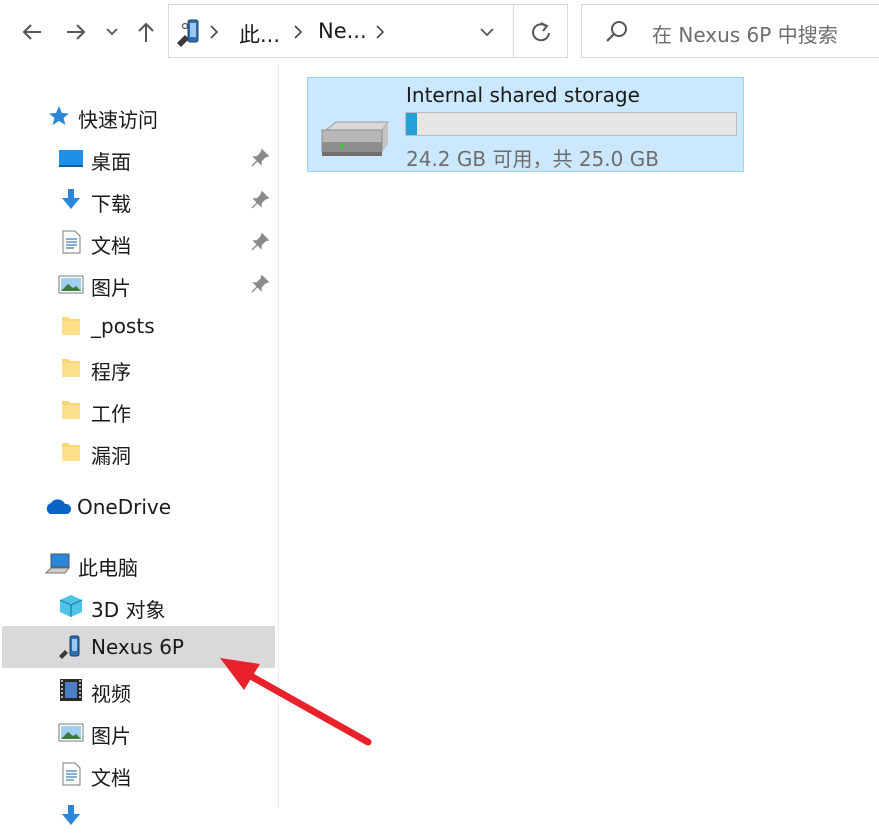 Image resolution: width=879 pixels, height=837 pixels. Describe the element at coordinates (124, 507) in the screenshot. I see `sidebar-item-label: OneDrive` at that location.